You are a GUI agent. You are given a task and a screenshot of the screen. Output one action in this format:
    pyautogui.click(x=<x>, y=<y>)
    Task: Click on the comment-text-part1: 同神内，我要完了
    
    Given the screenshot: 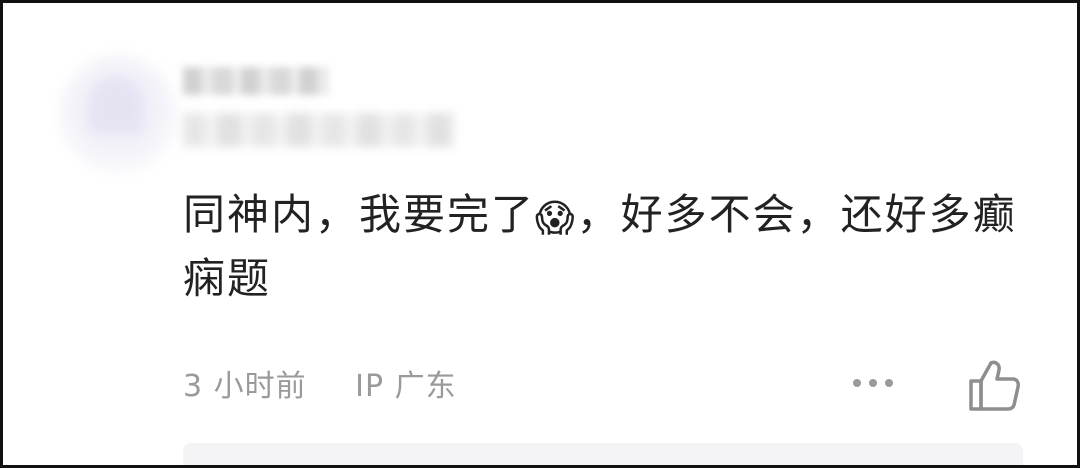 What is the action you would take?
    pyautogui.click(x=359, y=214)
    